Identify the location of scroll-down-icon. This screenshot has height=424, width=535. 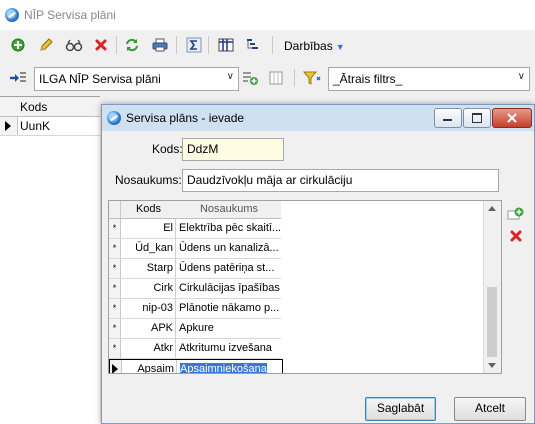
(492, 365).